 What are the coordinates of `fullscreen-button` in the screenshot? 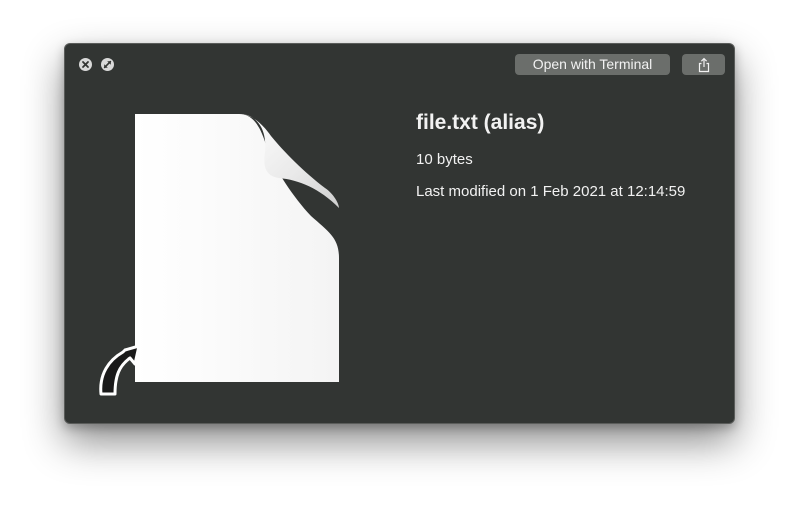 It's located at (107, 64).